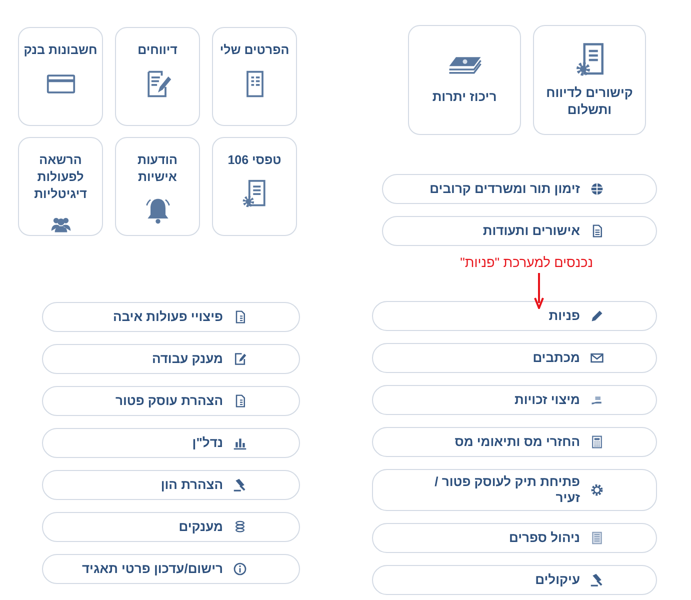 The image size is (691, 600). I want to click on calculator-icon, so click(597, 442).